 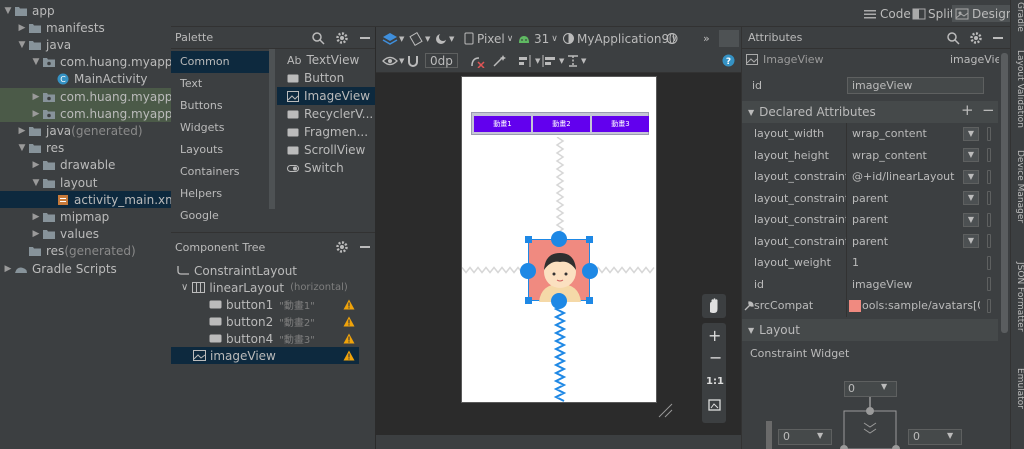 I want to click on zoom-out-icon: −, so click(x=715, y=357).